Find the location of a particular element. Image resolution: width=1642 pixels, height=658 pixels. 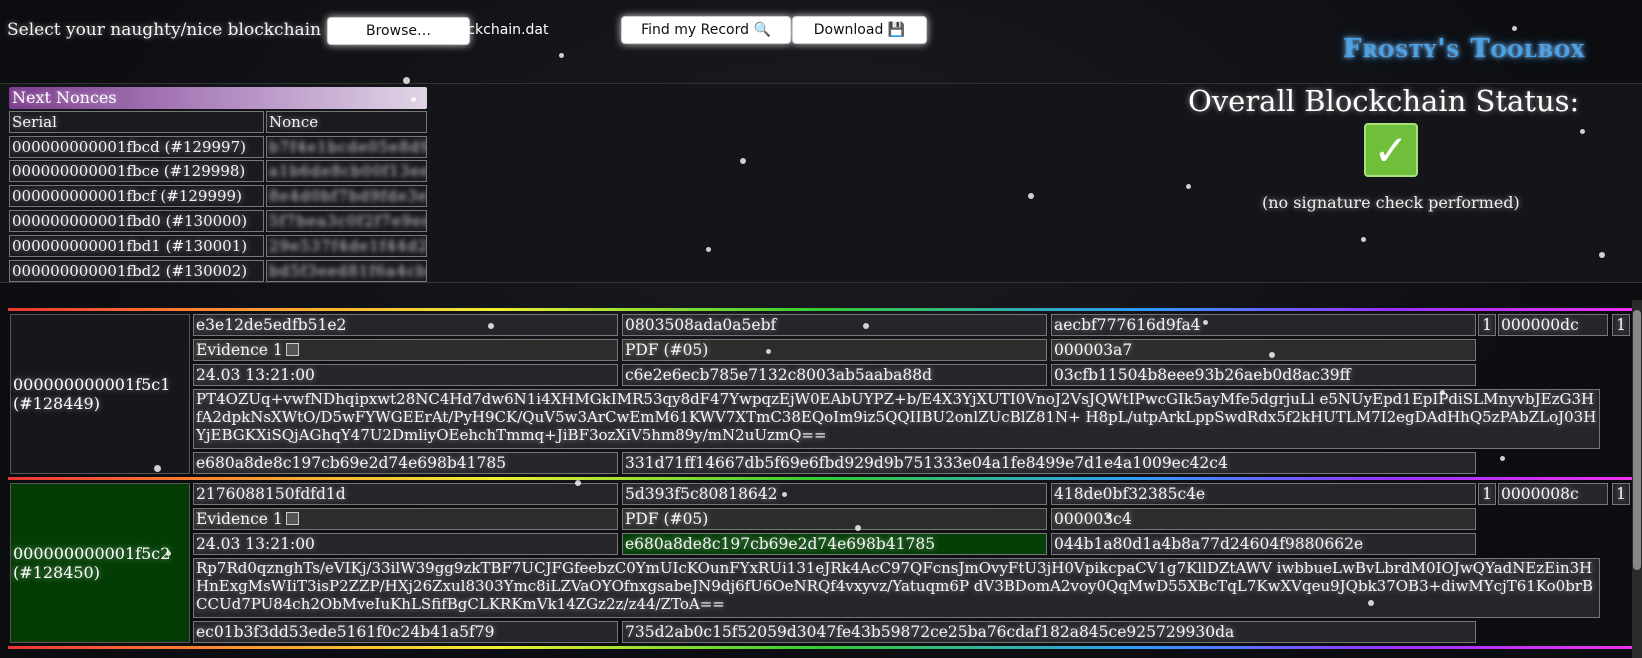

nonce-serial: 000000000001fbd1 (#130001) is located at coordinates (136, 246).